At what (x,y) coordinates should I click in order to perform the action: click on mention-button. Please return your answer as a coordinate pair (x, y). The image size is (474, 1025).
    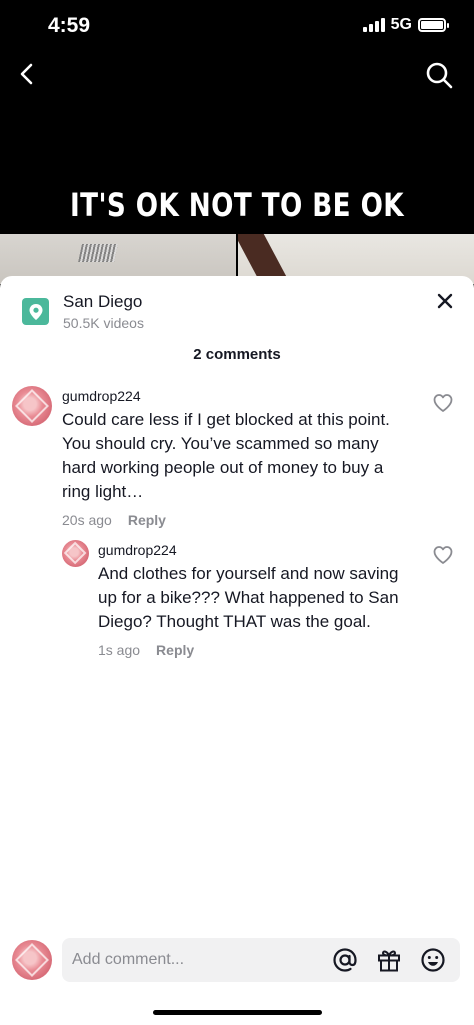
    Looking at the image, I should click on (345, 960).